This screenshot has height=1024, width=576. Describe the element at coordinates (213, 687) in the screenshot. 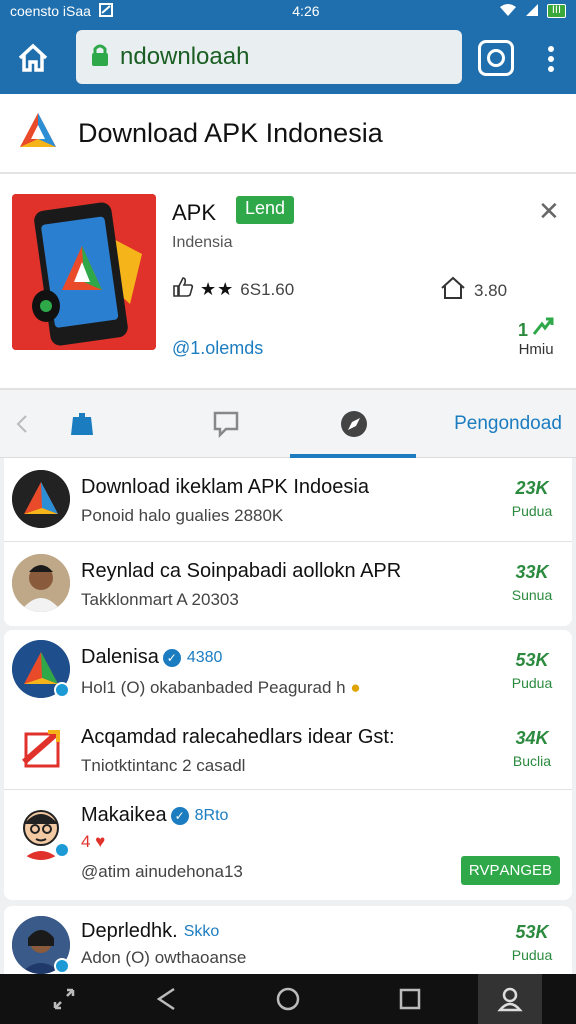

I see `item-subtitle-text: Hol1 (O) okabanbaded Peagurad h` at that location.